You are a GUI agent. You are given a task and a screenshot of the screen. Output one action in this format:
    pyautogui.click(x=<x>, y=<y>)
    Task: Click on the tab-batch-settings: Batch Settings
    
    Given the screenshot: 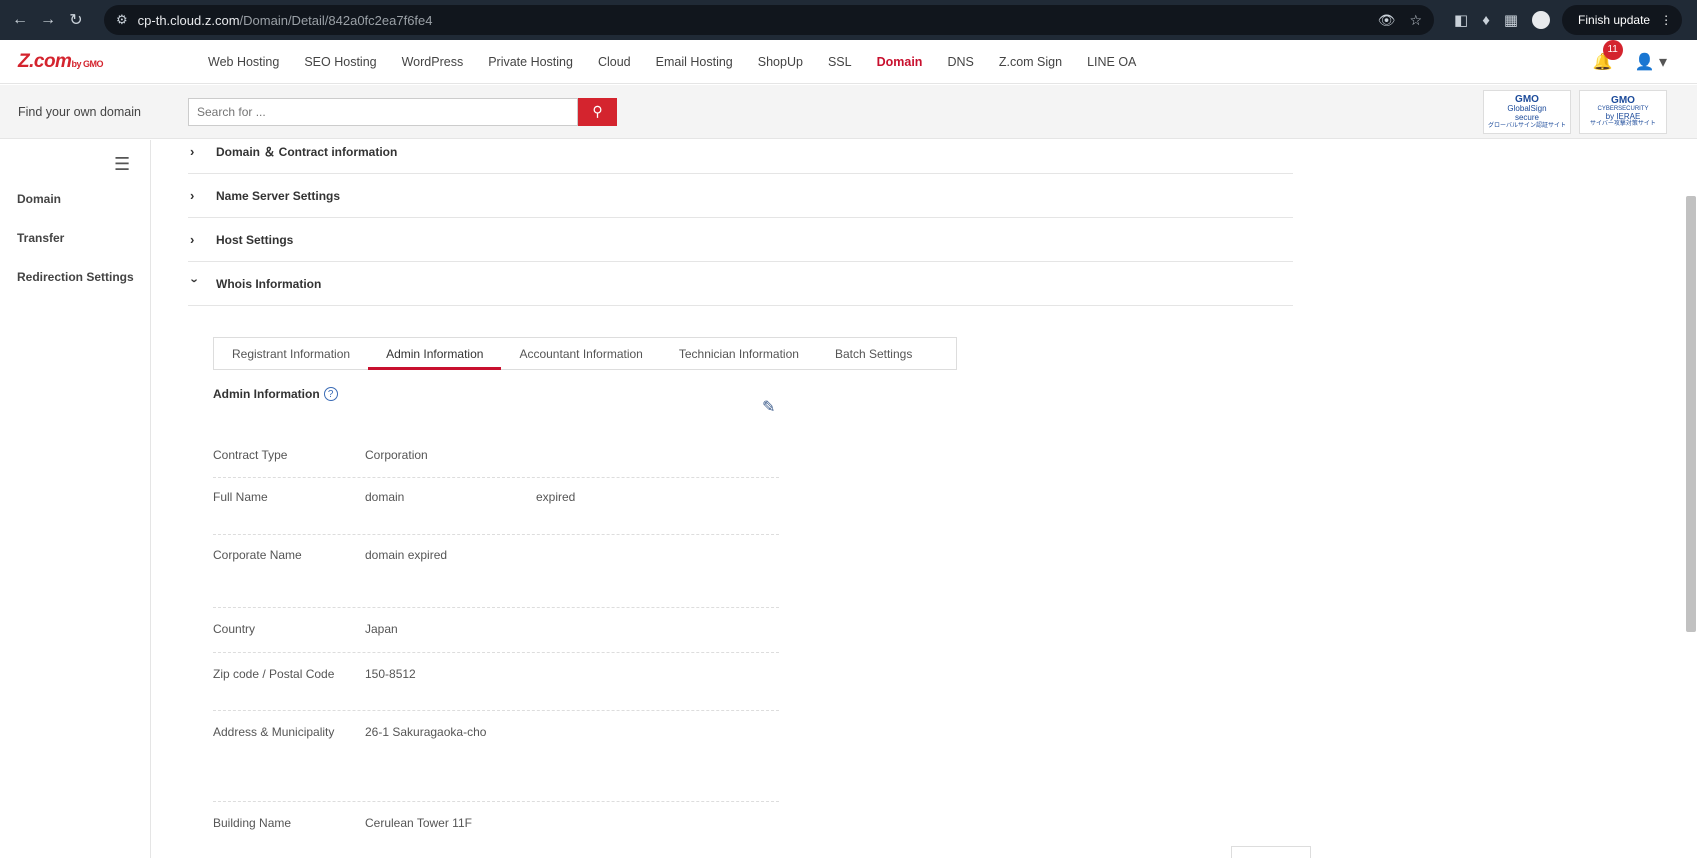 What is the action you would take?
    pyautogui.click(x=873, y=353)
    